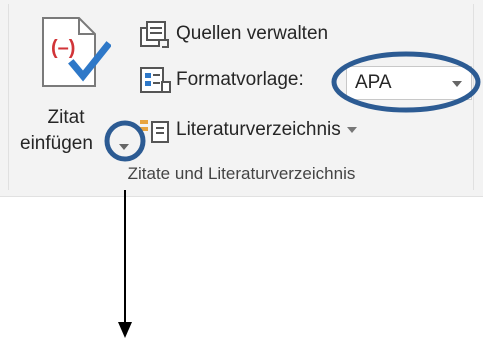 The height and width of the screenshot is (340, 483). What do you see at coordinates (241, 173) in the screenshot?
I see `group-label: Zitate und Literaturverzeichnis` at bounding box center [241, 173].